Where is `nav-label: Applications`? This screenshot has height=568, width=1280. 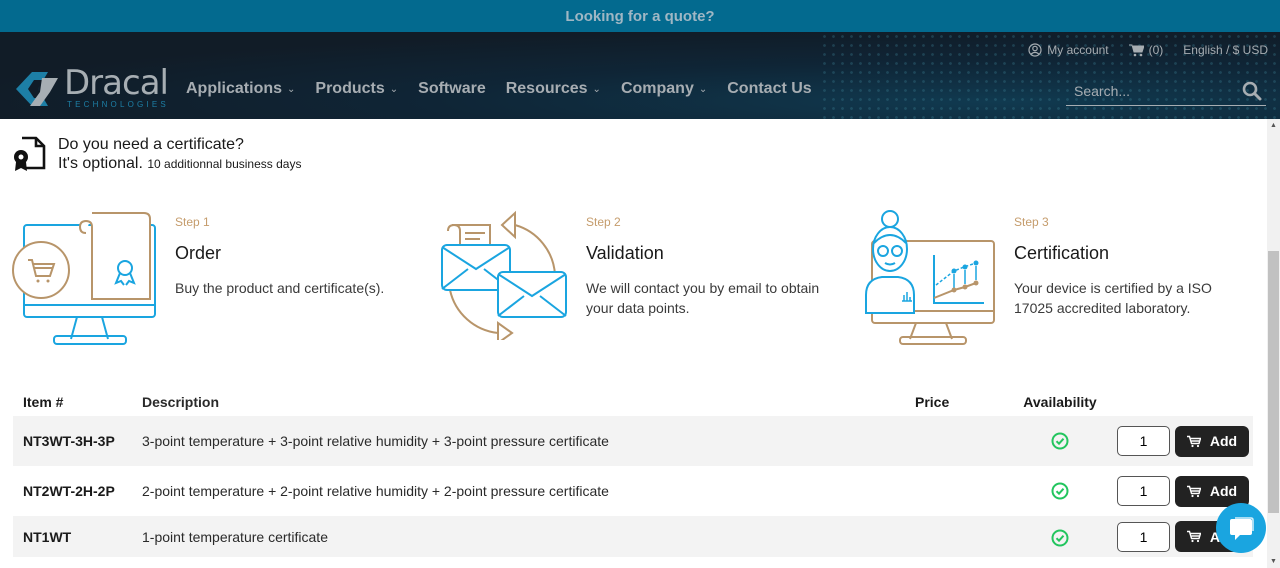
nav-label: Applications is located at coordinates (234, 88).